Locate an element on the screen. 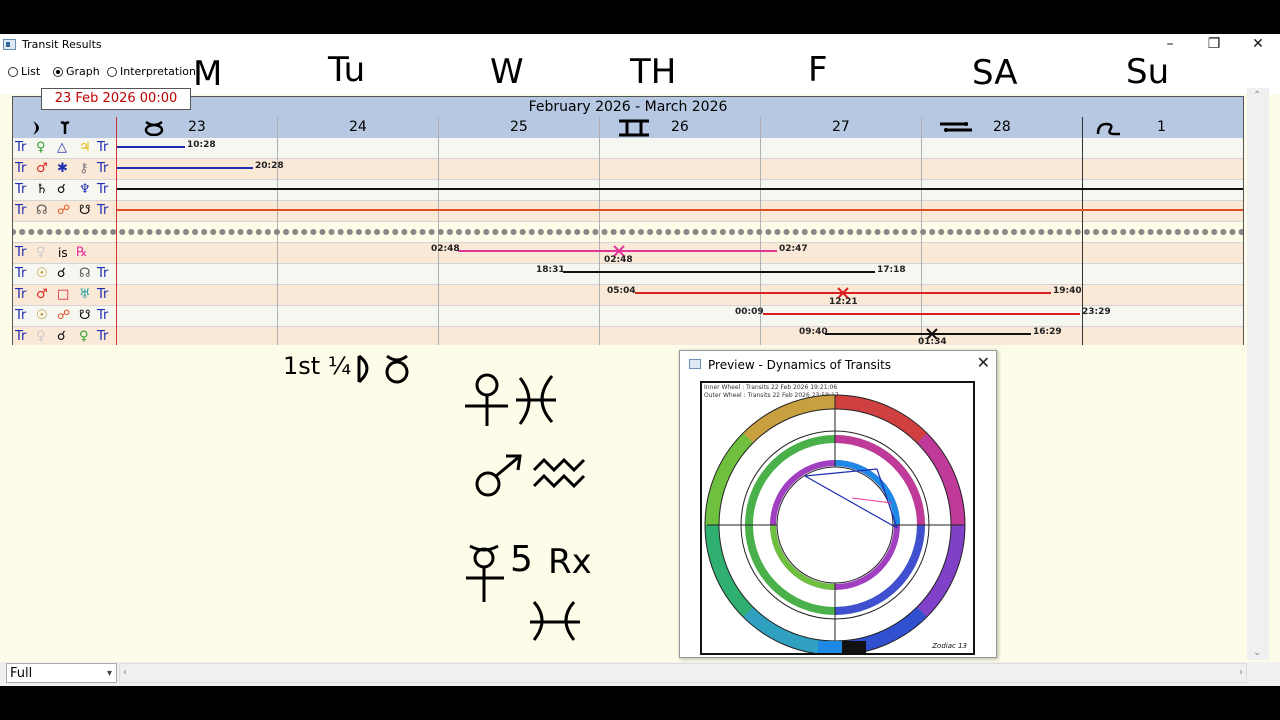 The image size is (1280, 720). row-6-time-exact: 02:48 is located at coordinates (618, 260).